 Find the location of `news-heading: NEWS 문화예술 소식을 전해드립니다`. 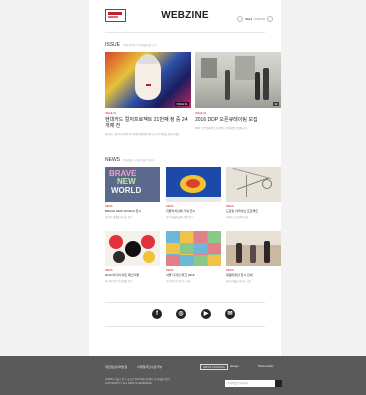

news-heading: NEWS 문화예술 소식을 전해드립니다 is located at coordinates (129, 160).